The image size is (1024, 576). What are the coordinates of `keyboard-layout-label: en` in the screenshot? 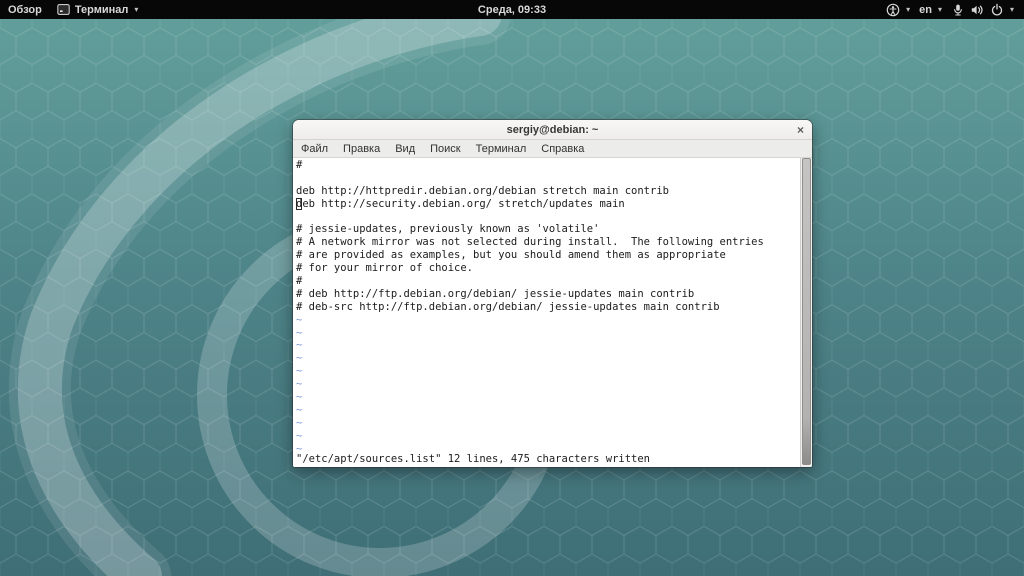 It's located at (925, 9).